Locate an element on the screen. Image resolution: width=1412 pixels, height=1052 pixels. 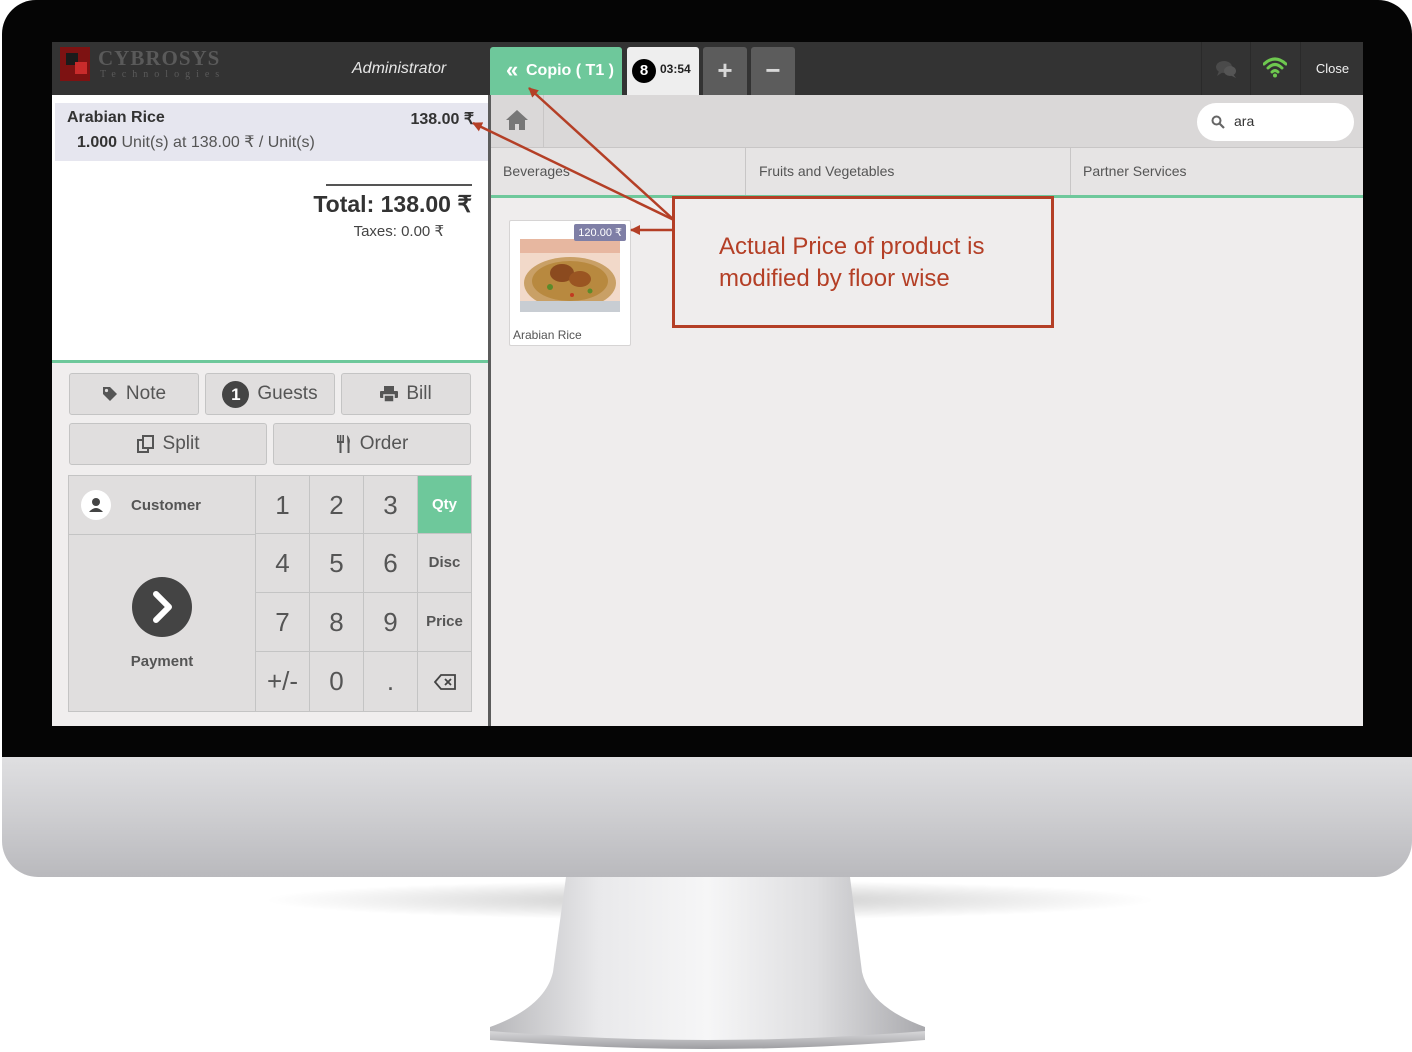
wifi-icon is located at coordinates (1275, 67).